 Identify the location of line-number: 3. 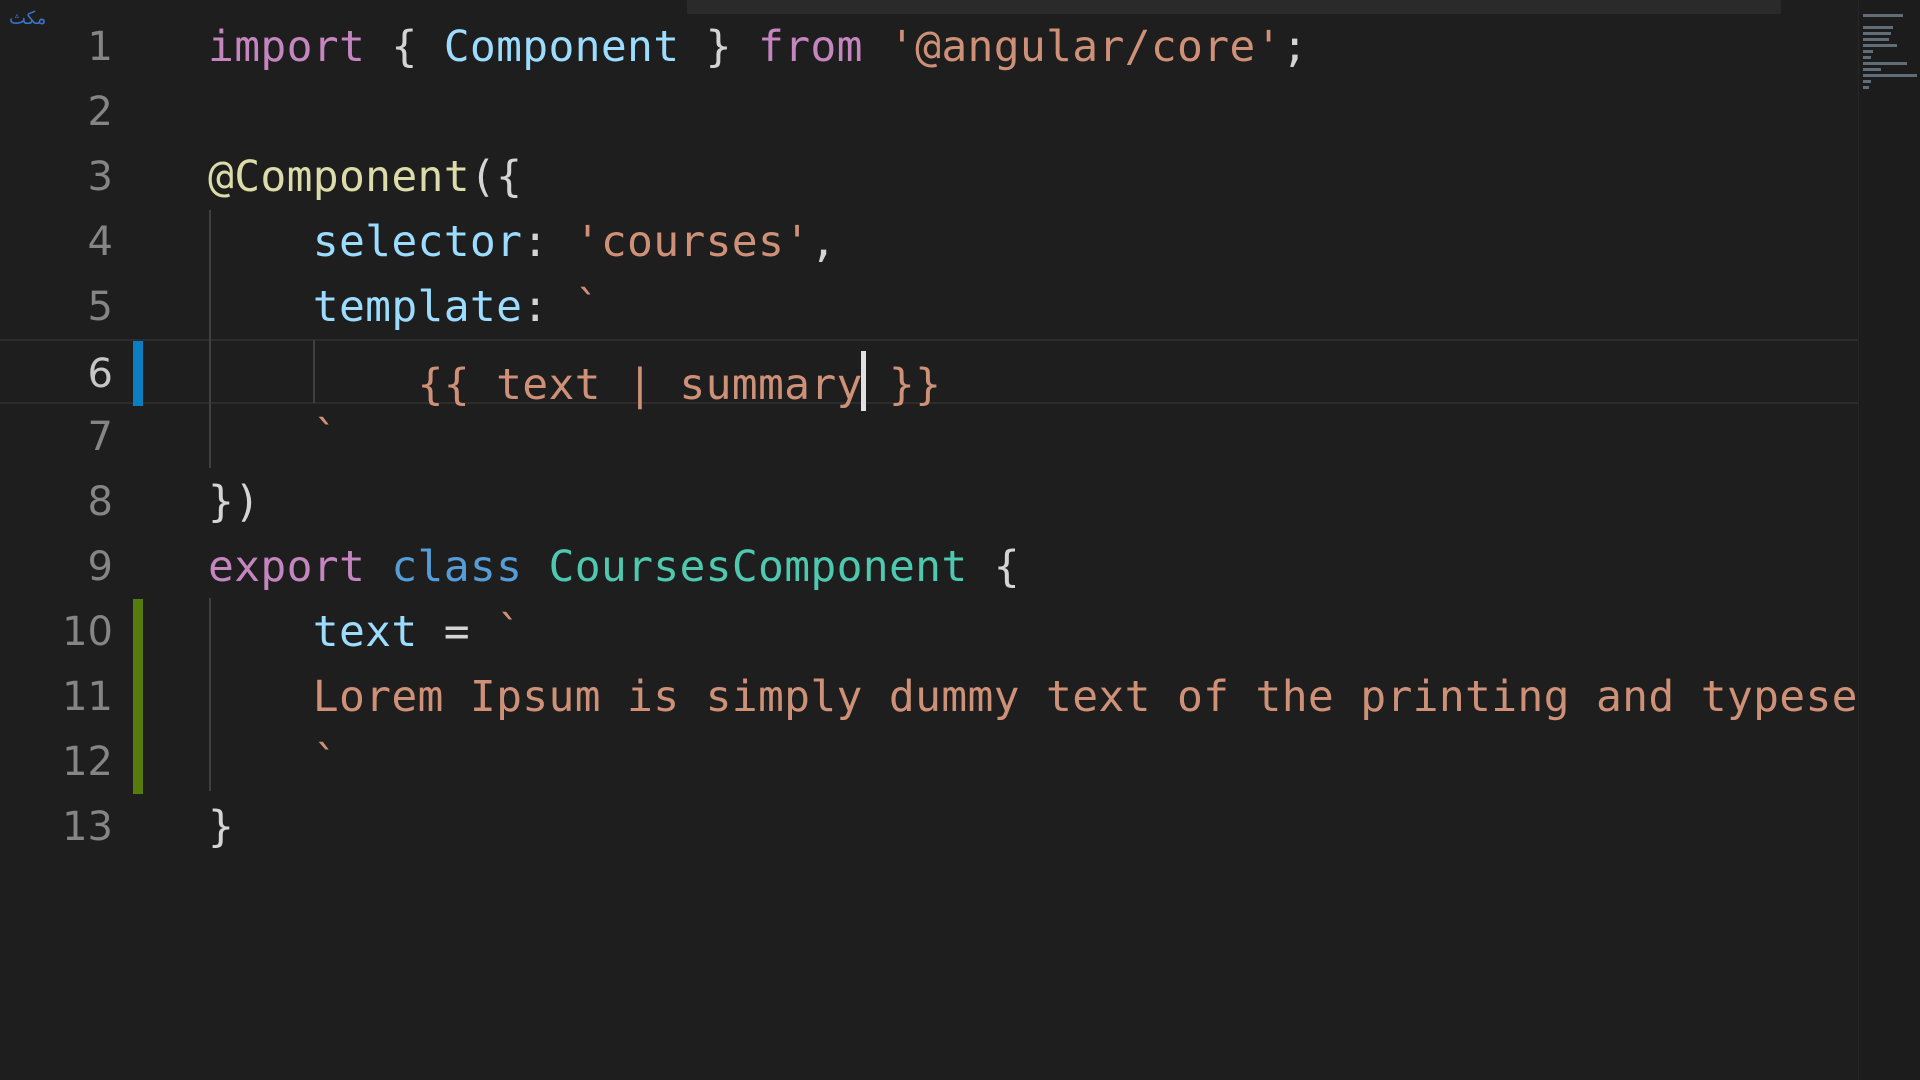
(100, 177).